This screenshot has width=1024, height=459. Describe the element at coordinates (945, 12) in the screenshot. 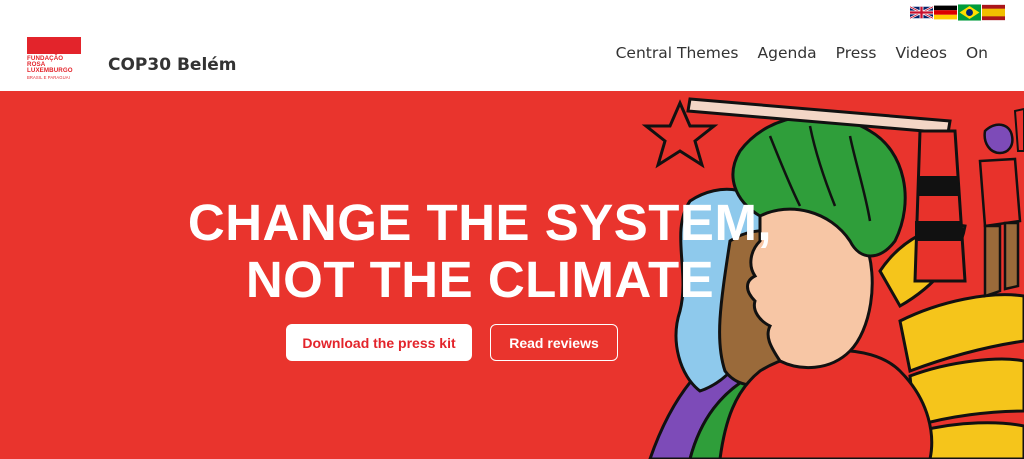

I see `germany-flag-icon` at that location.